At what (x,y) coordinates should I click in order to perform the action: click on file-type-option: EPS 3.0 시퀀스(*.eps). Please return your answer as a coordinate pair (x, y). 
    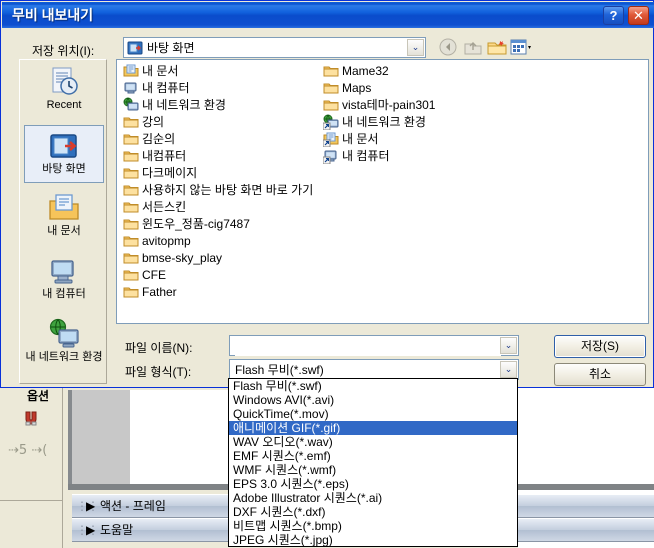
    Looking at the image, I should click on (373, 484).